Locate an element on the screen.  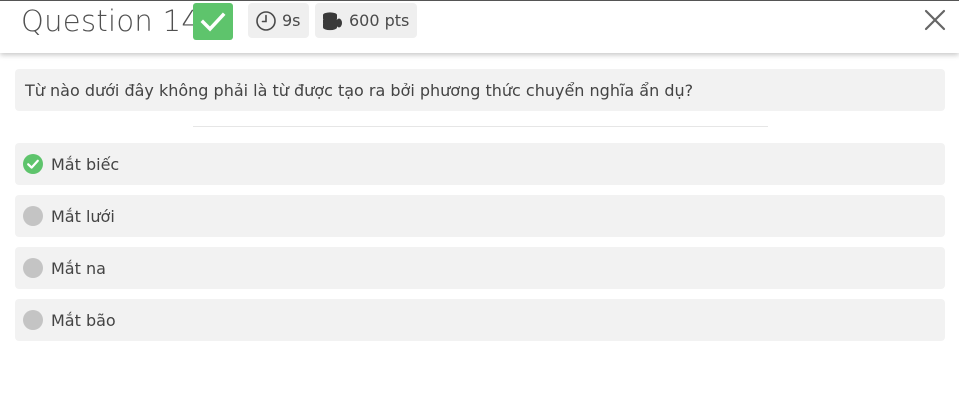
time-value: 9s is located at coordinates (291, 20).